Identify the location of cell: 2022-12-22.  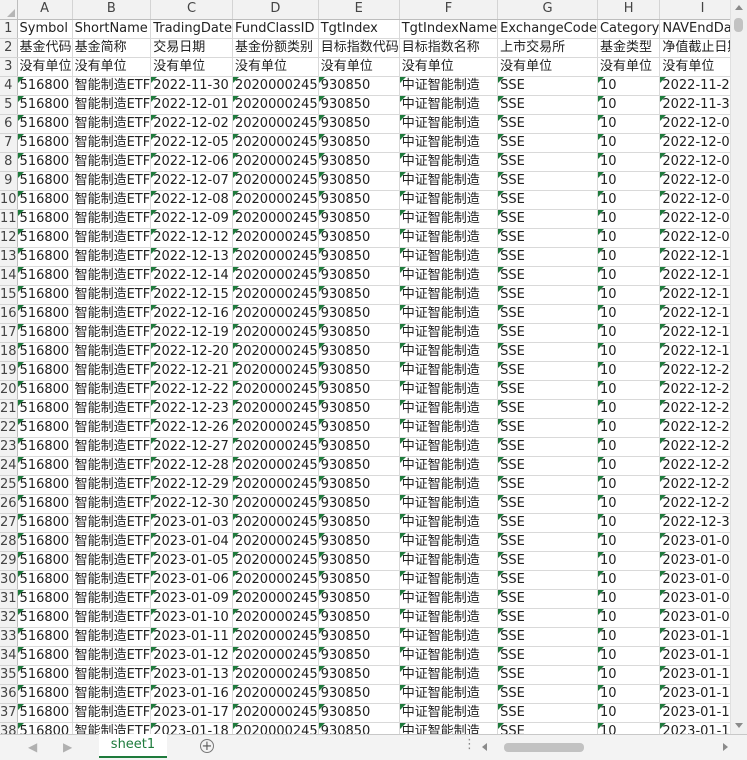
(694, 409).